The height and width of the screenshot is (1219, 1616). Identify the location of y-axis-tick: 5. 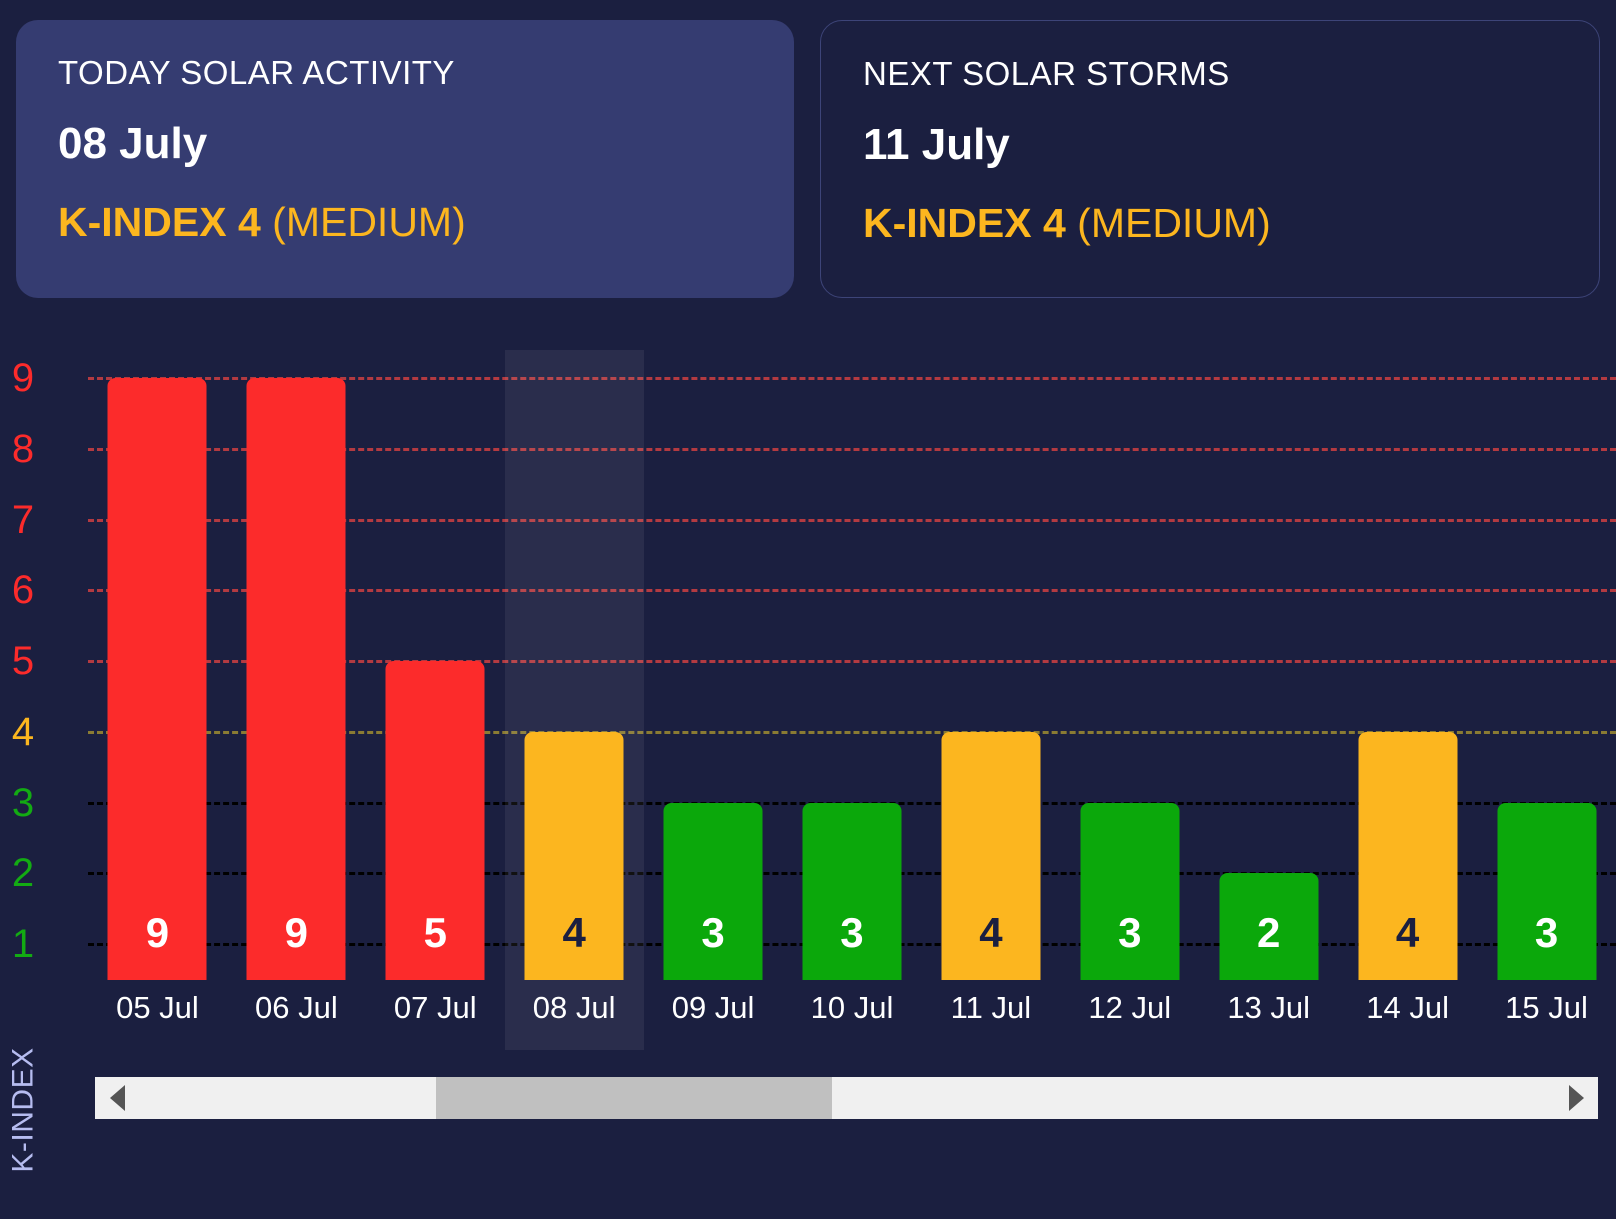
(23, 661).